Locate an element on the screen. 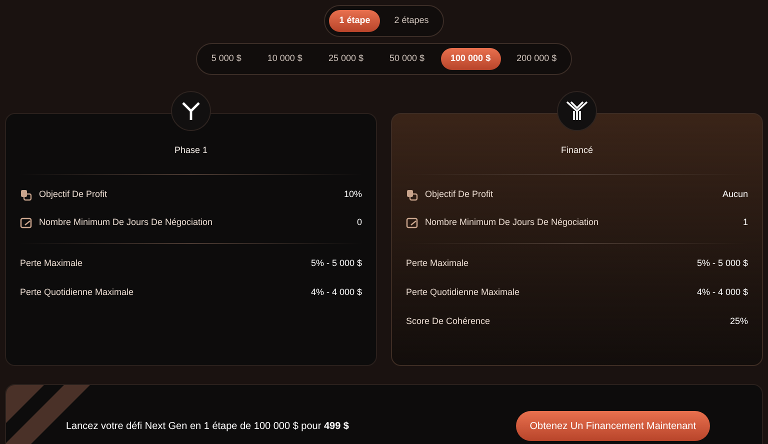  row-label: Score De Cohérence is located at coordinates (448, 321).